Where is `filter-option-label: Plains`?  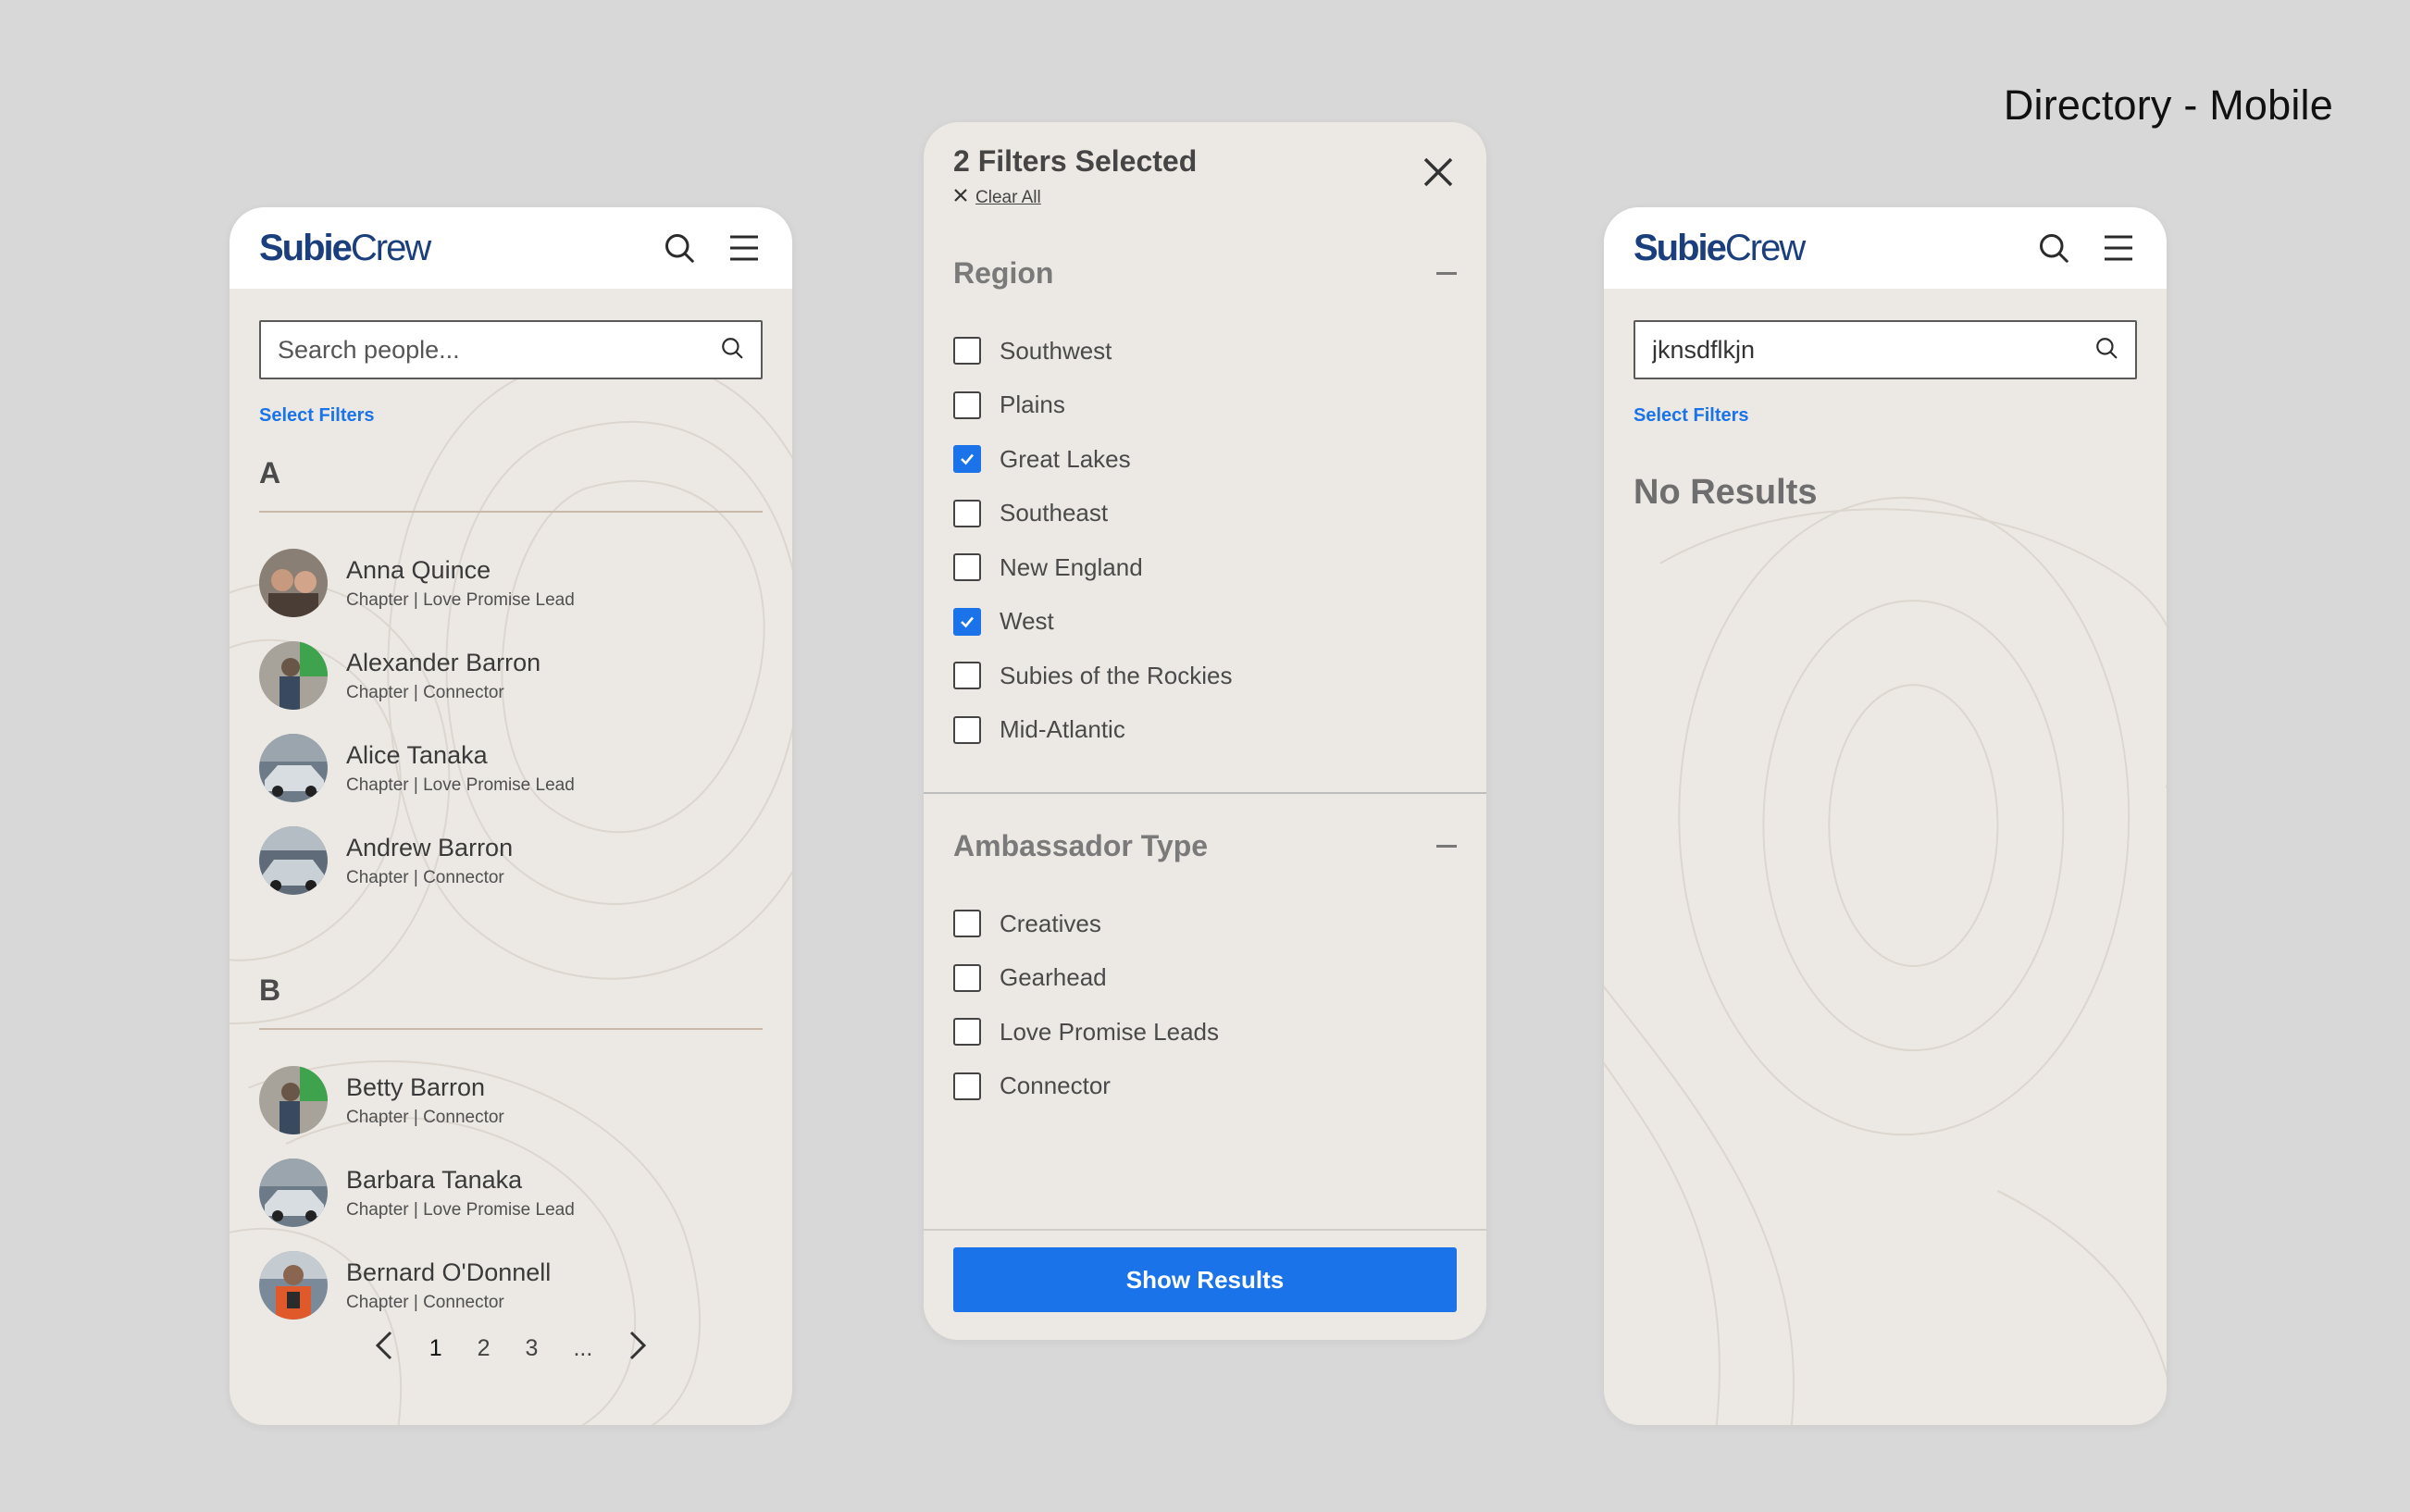 filter-option-label: Plains is located at coordinates (1032, 404).